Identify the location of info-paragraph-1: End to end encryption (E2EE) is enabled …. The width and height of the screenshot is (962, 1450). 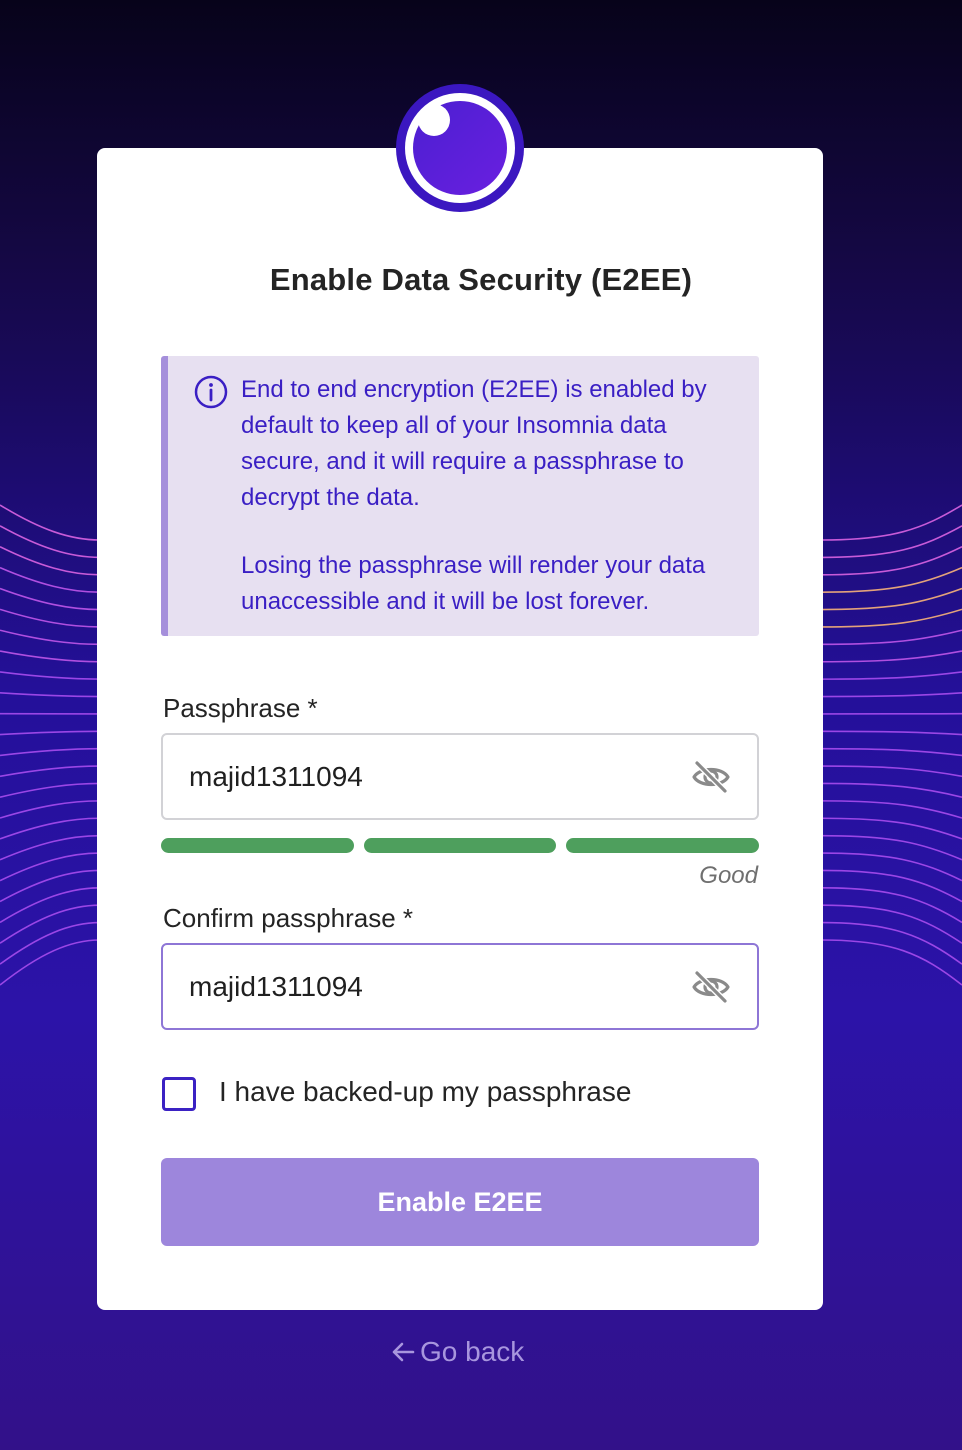
(474, 443).